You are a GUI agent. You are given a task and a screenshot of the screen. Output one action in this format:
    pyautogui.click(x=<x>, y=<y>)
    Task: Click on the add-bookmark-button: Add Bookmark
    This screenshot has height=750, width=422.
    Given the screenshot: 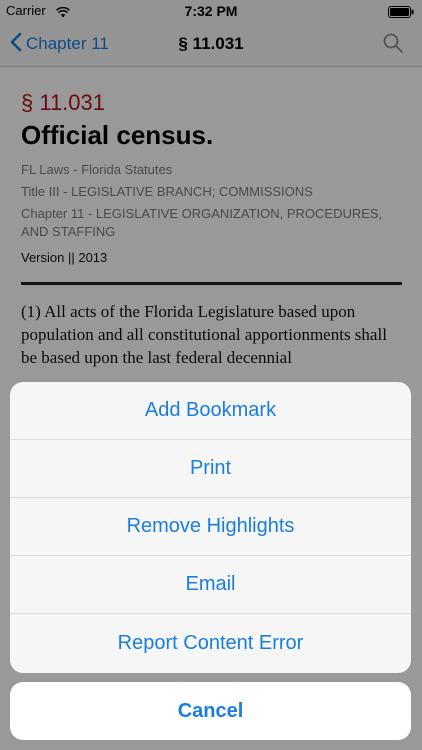 What is the action you would take?
    pyautogui.click(x=210, y=411)
    